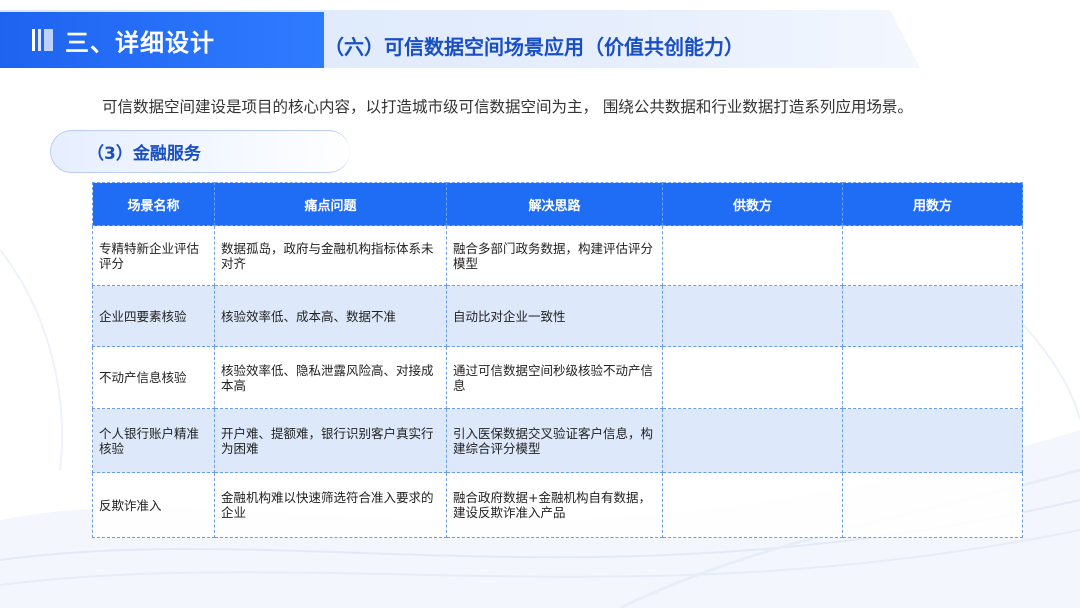 The image size is (1080, 608). I want to click on cell-pain-point: 核验效率低、成本高、数据不准, so click(330, 316).